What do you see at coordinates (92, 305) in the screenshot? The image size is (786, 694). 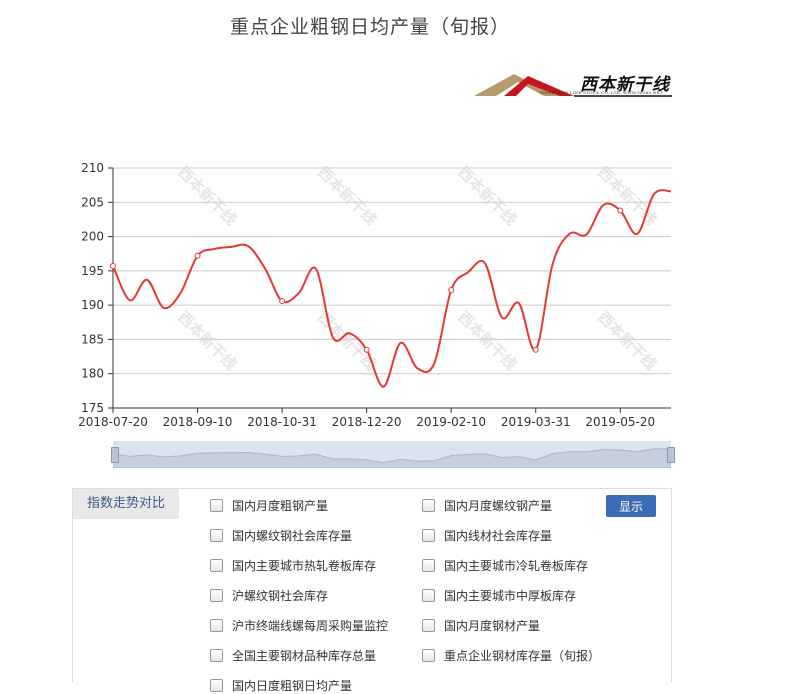 I see `y-tick-label: 190` at bounding box center [92, 305].